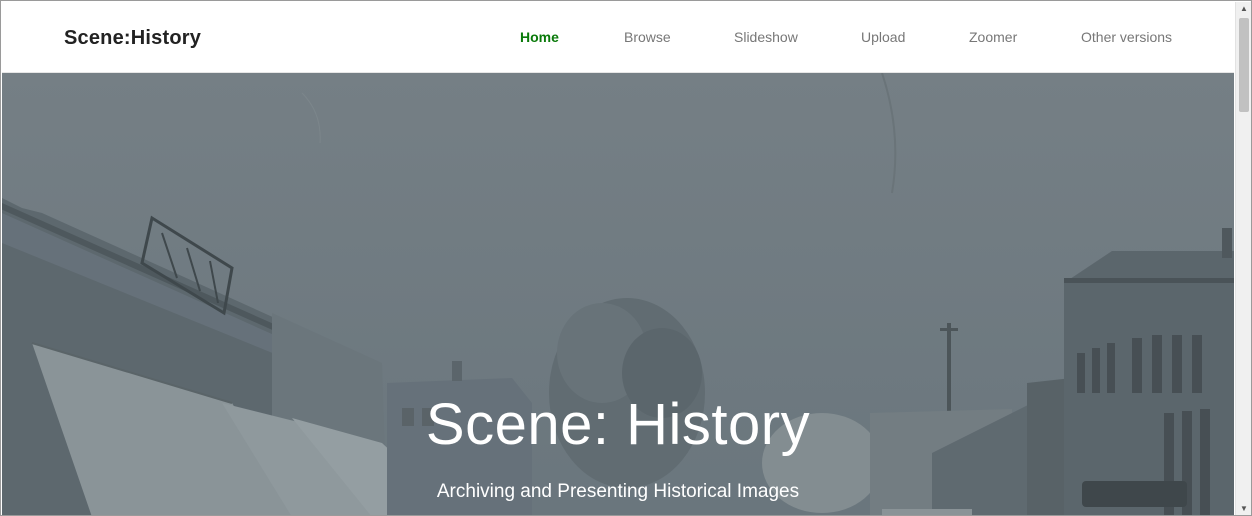 The image size is (1252, 516). Describe the element at coordinates (993, 37) in the screenshot. I see `nav-zoomer: Zoomer` at that location.